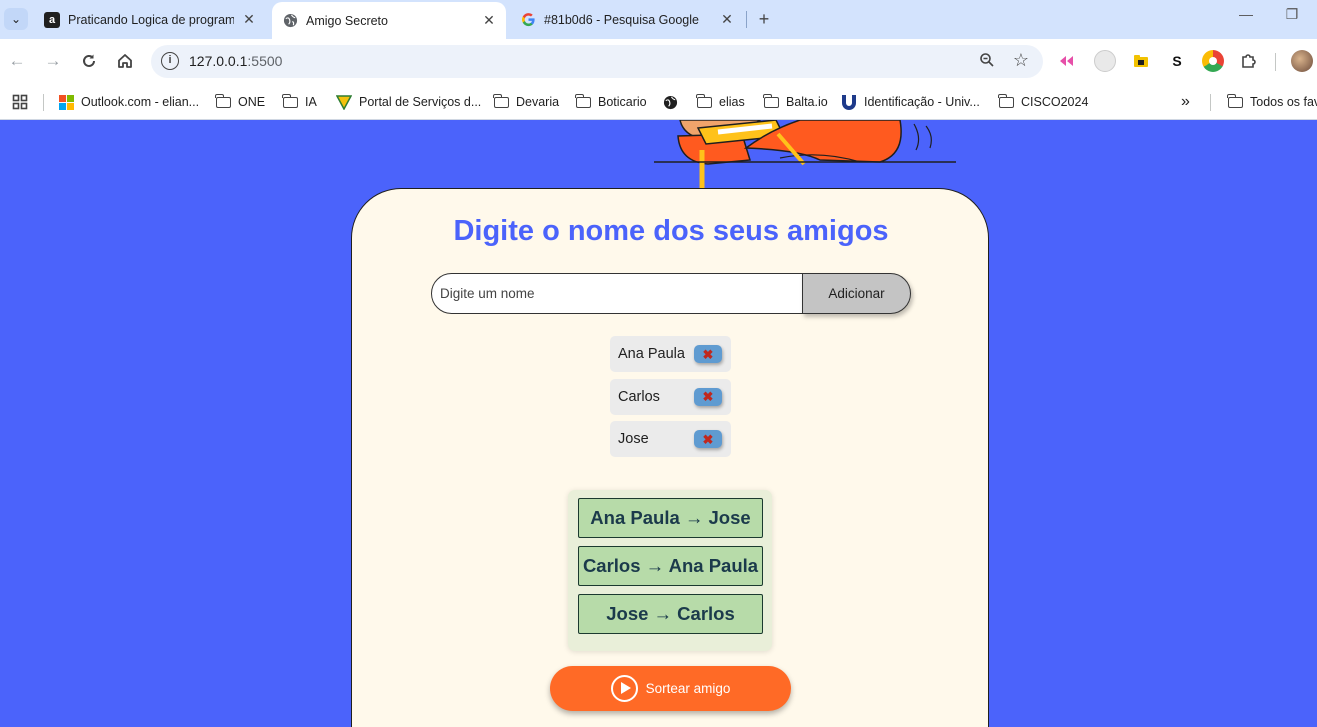 This screenshot has height=727, width=1317. Describe the element at coordinates (1249, 61) in the screenshot. I see `extensions-puzzle-icon` at that location.